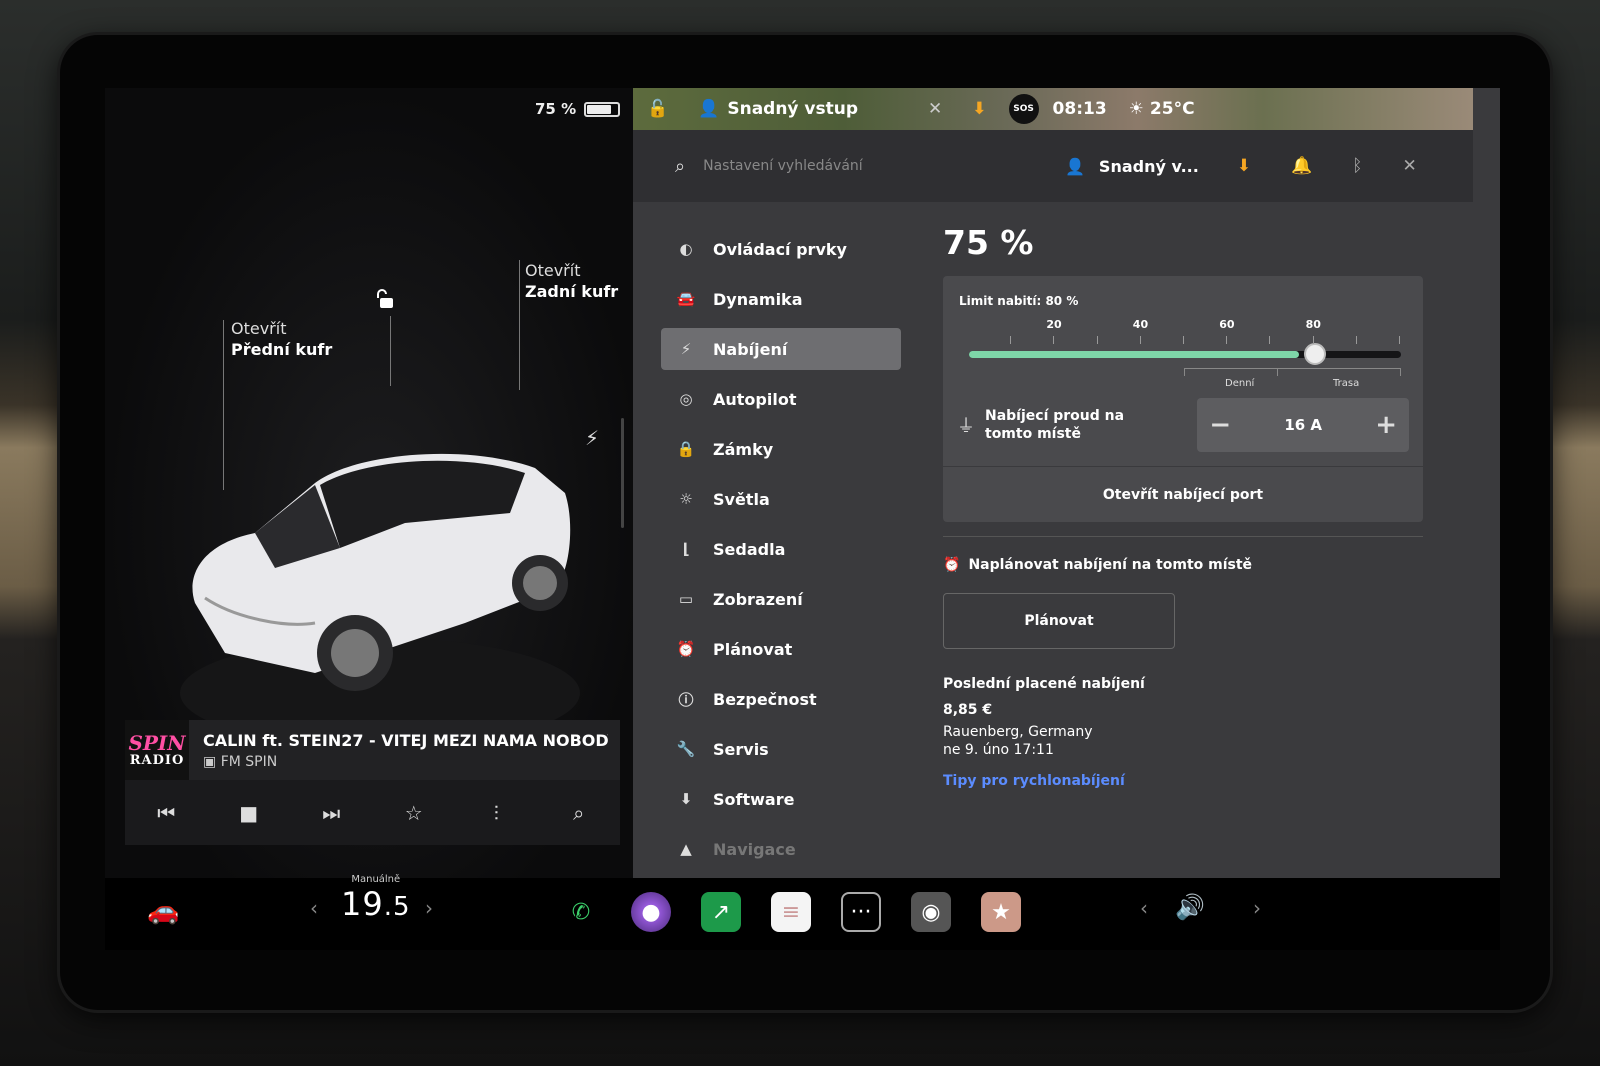 This screenshot has width=1600, height=1066. What do you see at coordinates (1023, 109) in the screenshot?
I see `sos-button: SOS` at bounding box center [1023, 109].